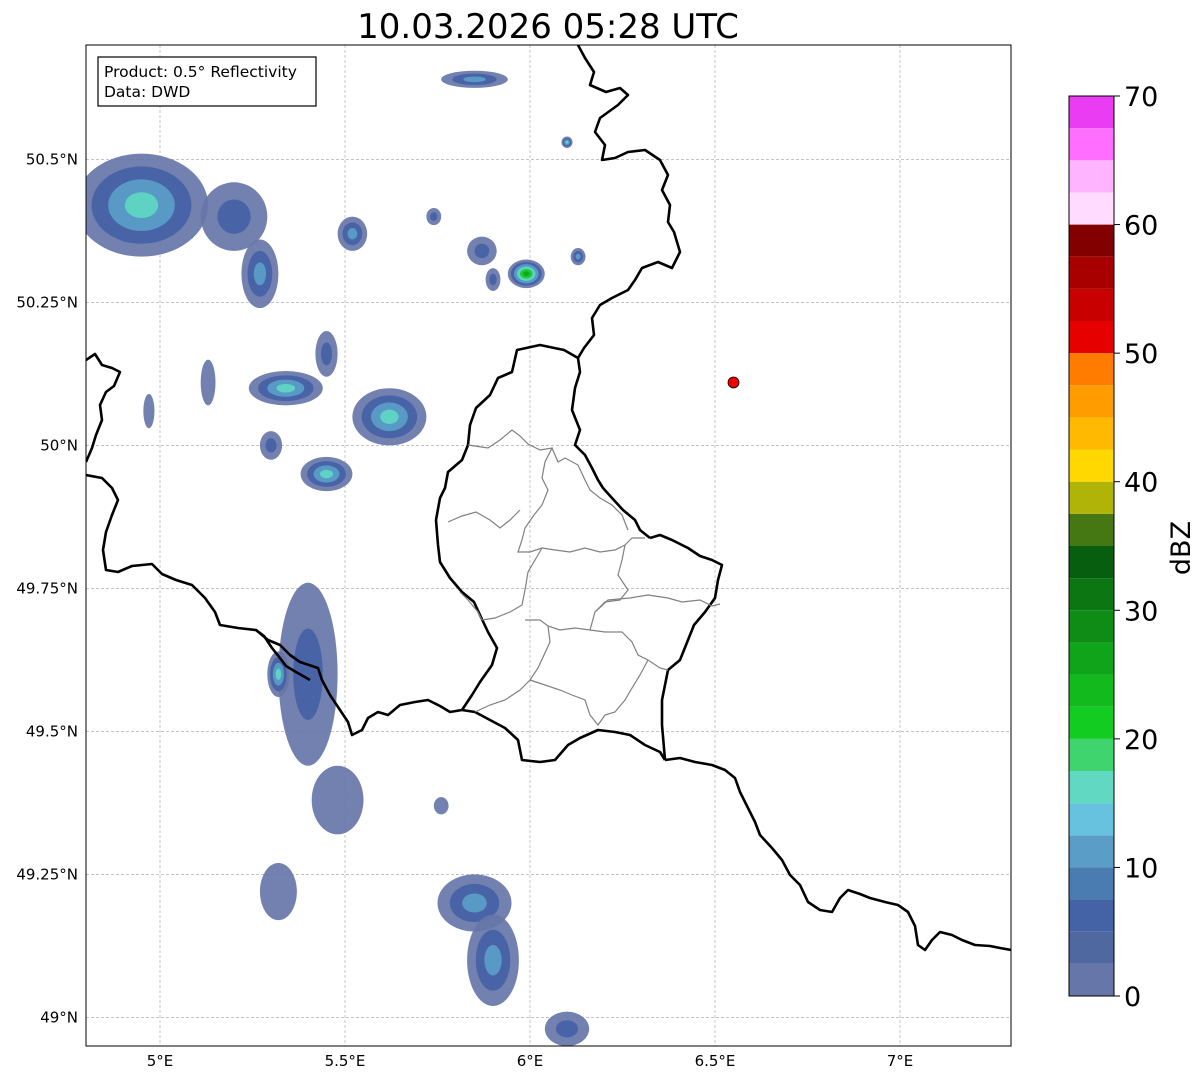  What do you see at coordinates (1141, 611) in the screenshot?
I see `colorbar-tick-label-3: 30` at bounding box center [1141, 611].